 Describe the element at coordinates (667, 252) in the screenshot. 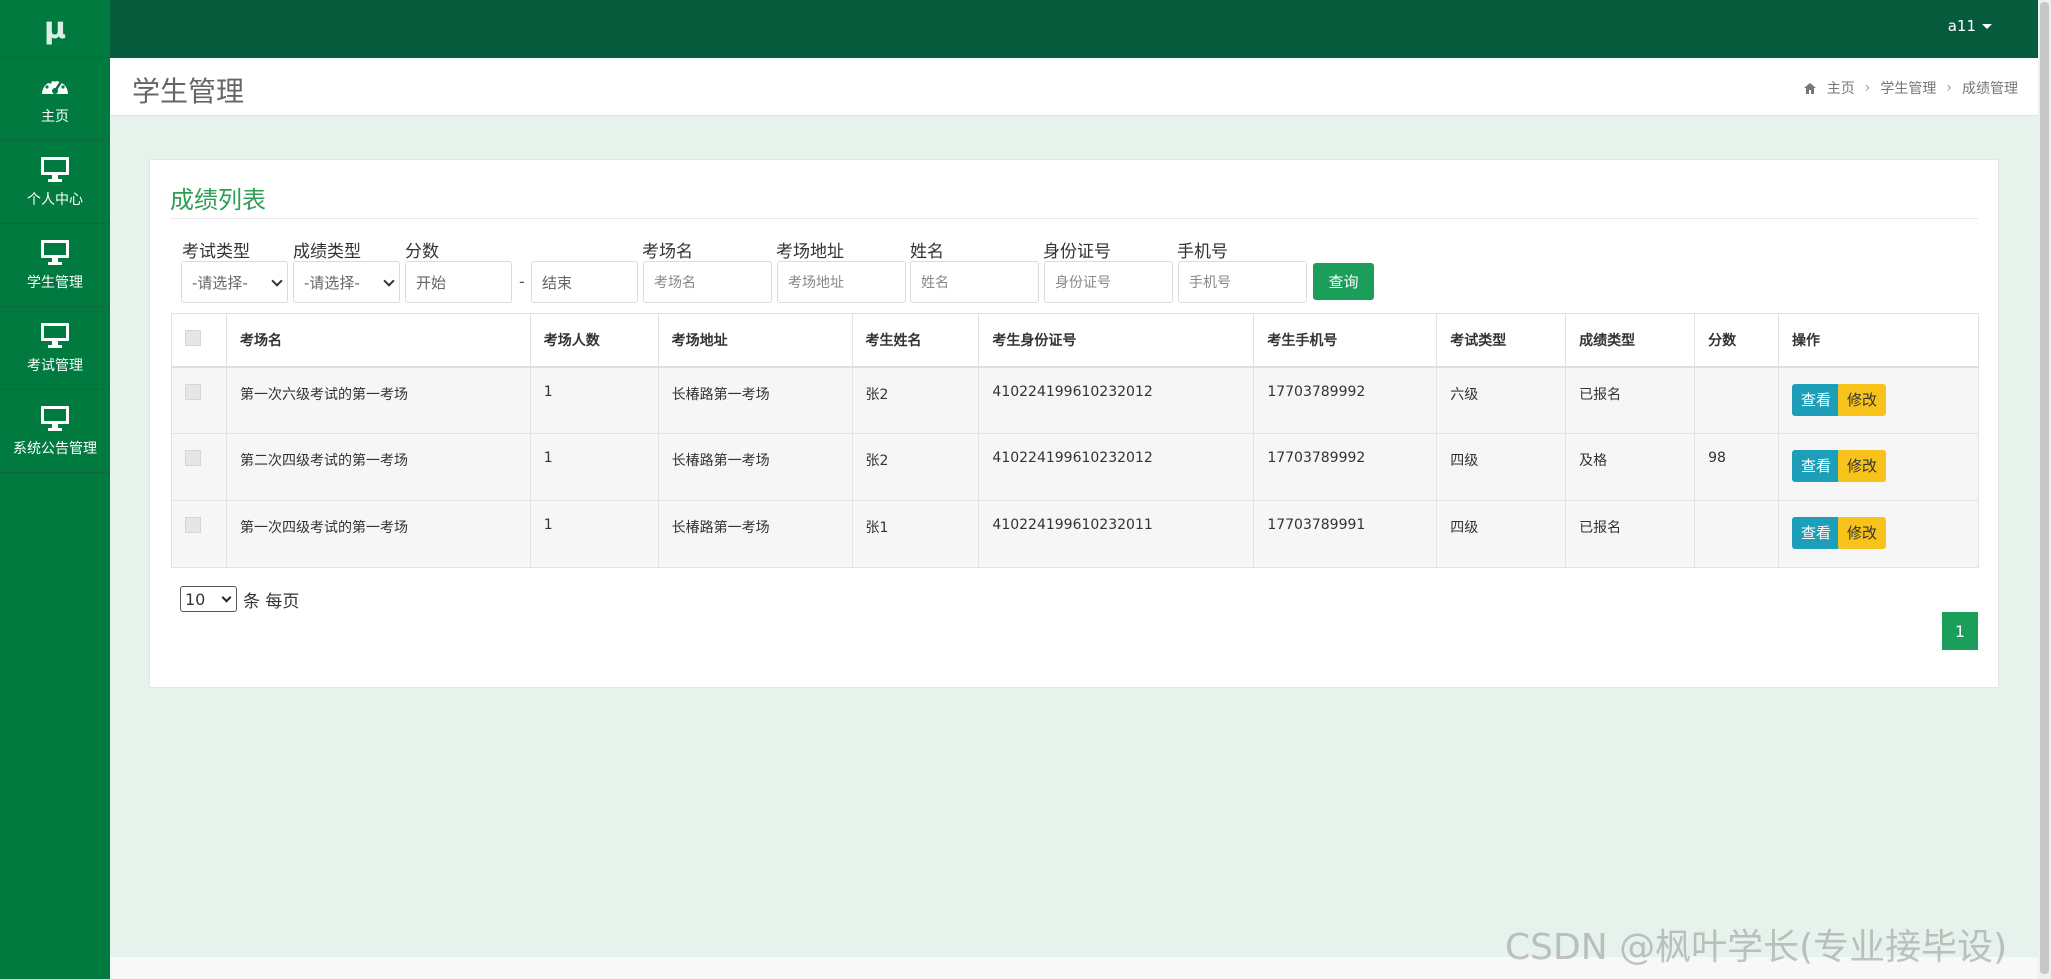

I see `room-name-label: 考场名` at that location.